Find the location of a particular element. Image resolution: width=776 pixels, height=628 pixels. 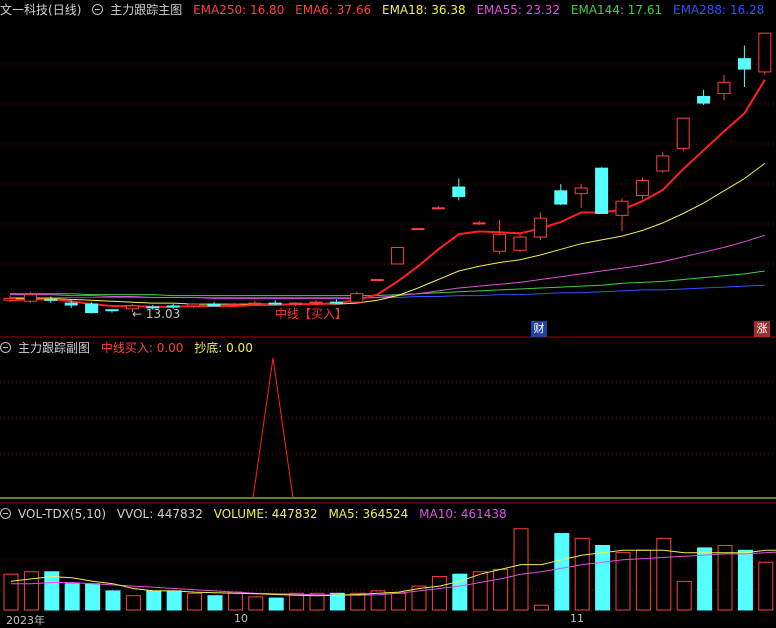

sub-indicator-toggle-icon is located at coordinates (5, 347).